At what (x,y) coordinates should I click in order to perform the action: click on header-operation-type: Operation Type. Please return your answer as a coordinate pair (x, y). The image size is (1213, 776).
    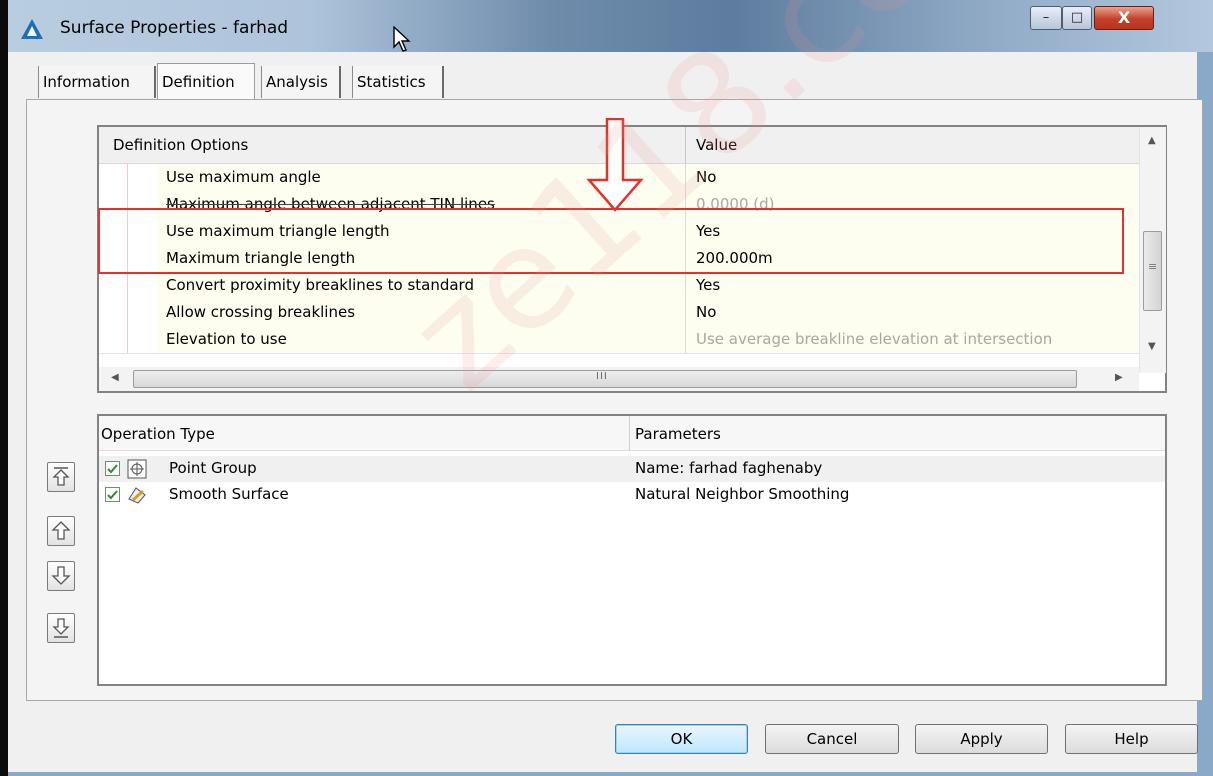
    Looking at the image, I should click on (158, 434).